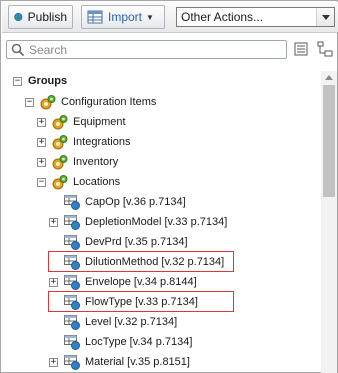  I want to click on envelope-label: Envelope [v.34 p.8144], so click(141, 282).